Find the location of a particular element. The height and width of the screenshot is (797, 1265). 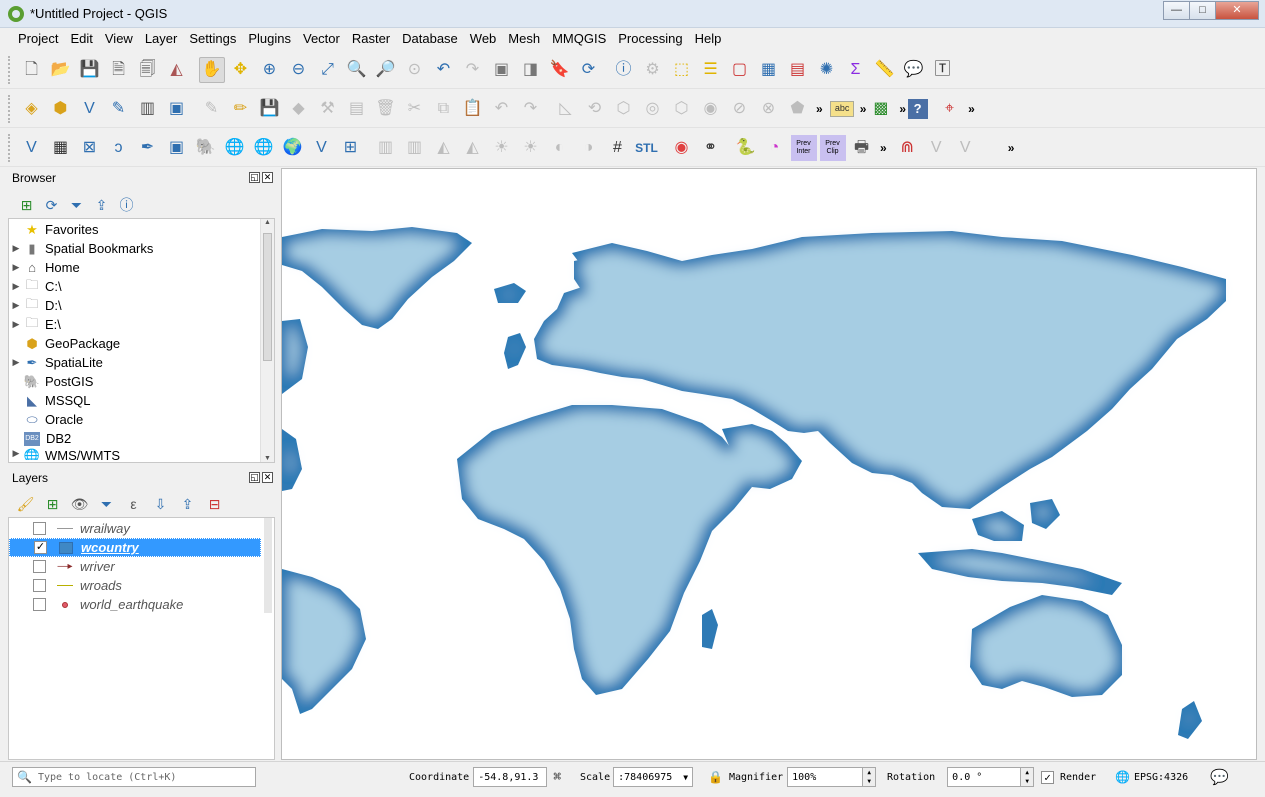

menu-edit: Edit is located at coordinates (81, 39).